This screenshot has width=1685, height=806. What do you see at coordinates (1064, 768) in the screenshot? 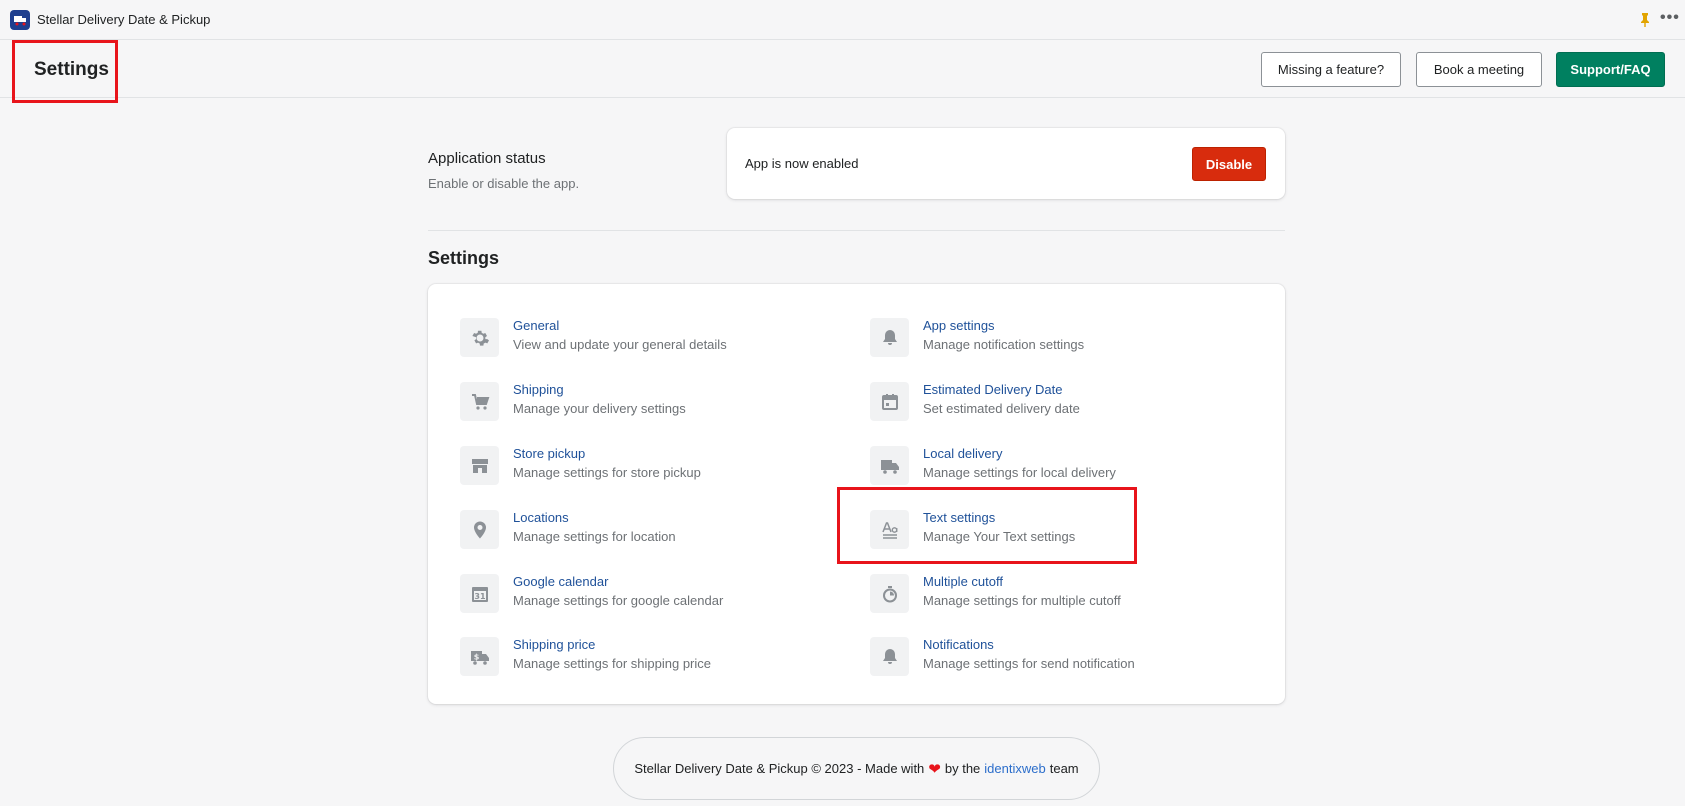
I see `footer-suffix: team` at bounding box center [1064, 768].